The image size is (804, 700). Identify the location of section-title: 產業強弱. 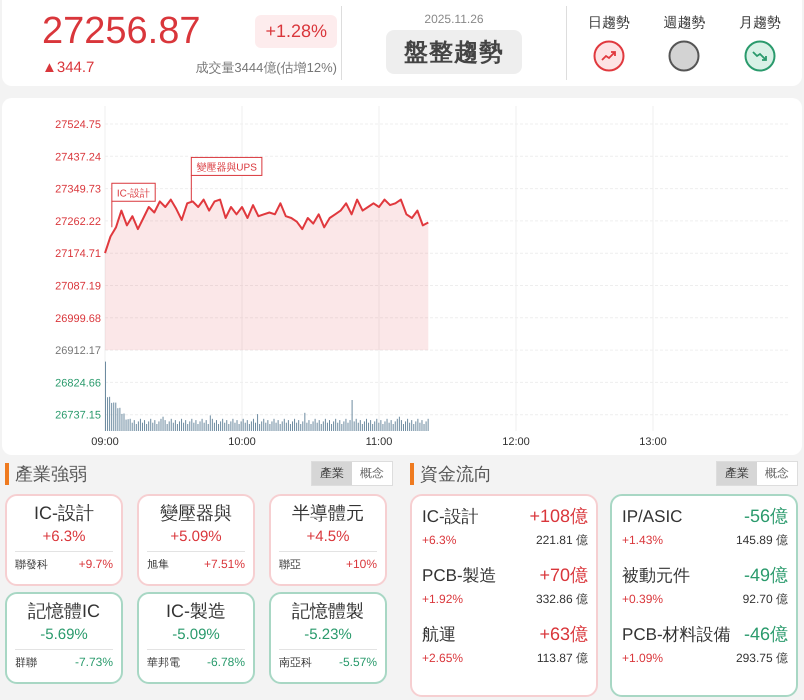
(46, 473).